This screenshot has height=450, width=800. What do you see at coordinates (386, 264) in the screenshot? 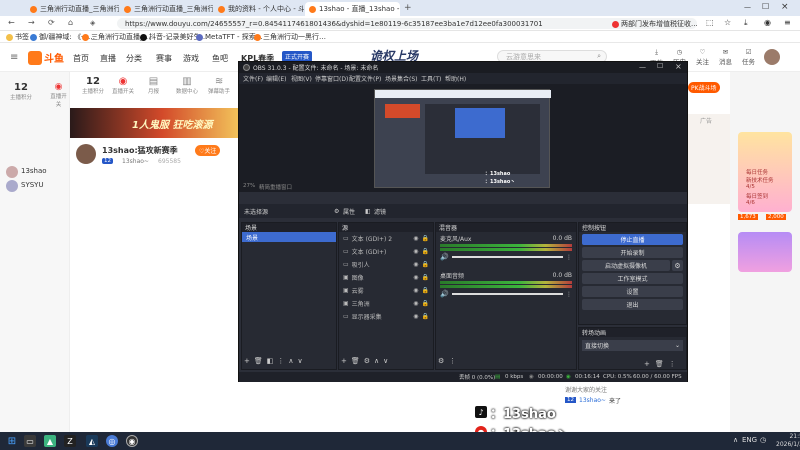
I see `source-item: ▭ 吸引人 ◉ 🔒` at bounding box center [386, 264].